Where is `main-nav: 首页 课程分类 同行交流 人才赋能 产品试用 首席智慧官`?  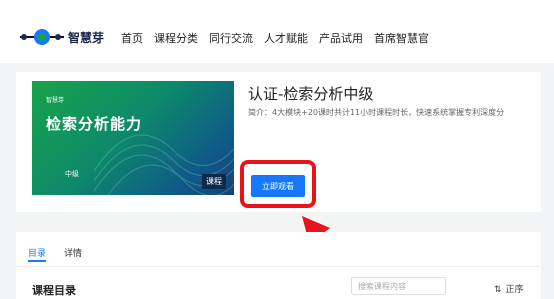
main-nav: 首页 课程分类 同行交流 人才赋能 产品试用 首席智慧官 is located at coordinates (280, 38).